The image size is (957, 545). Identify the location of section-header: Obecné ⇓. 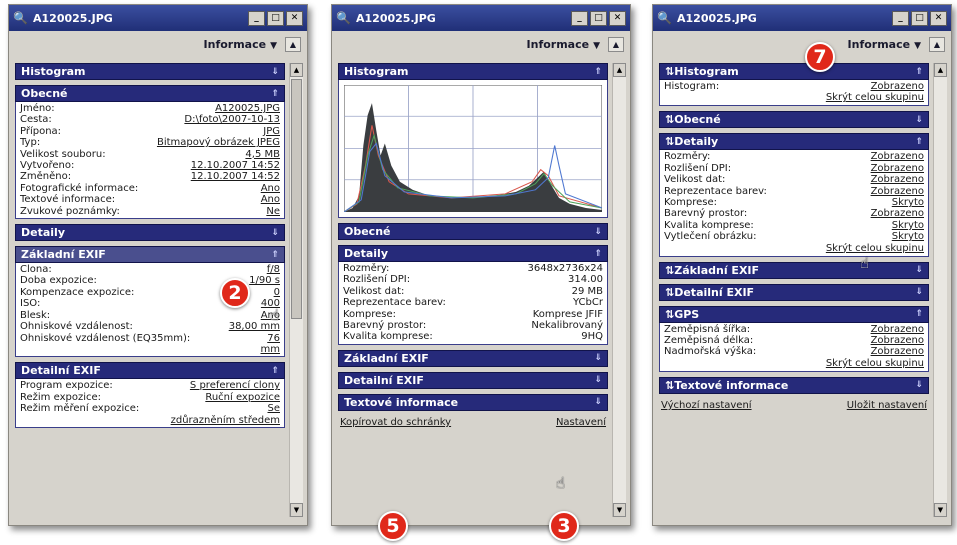
(473, 231).